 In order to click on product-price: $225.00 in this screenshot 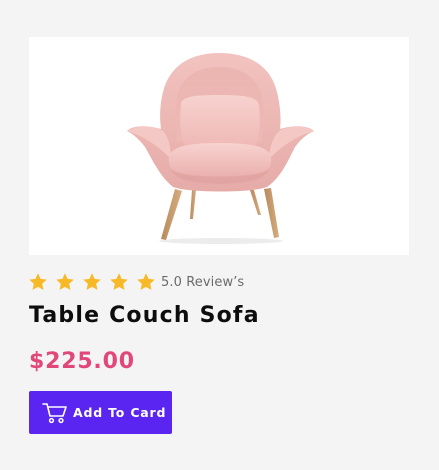, I will do `click(82, 361)`.